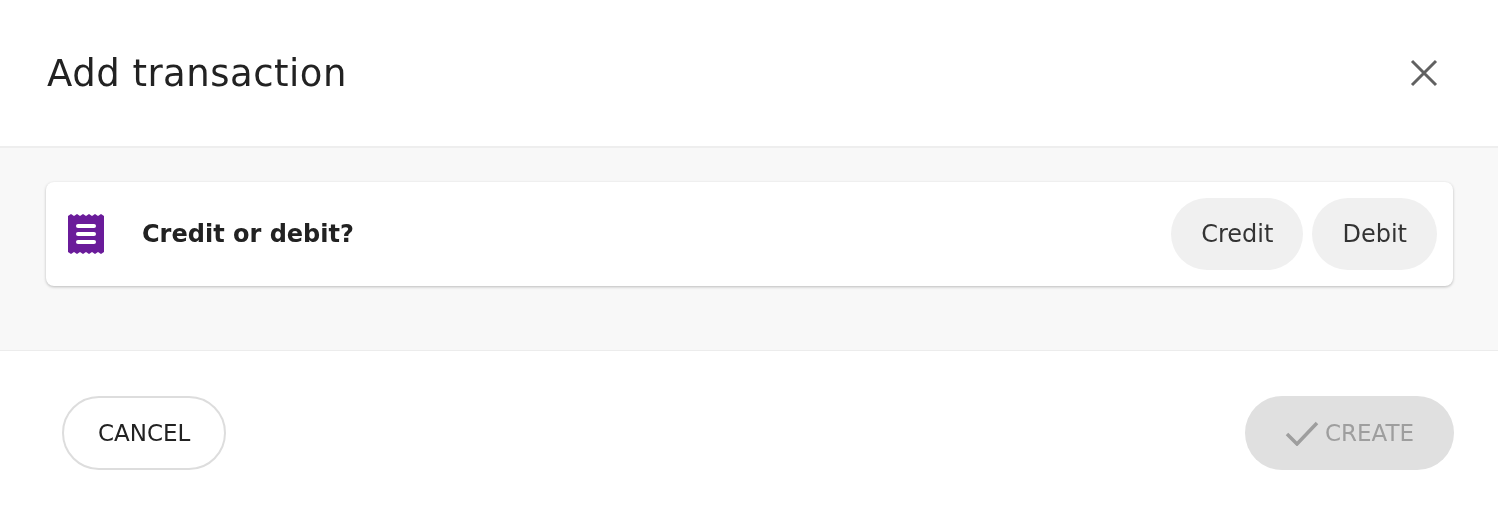 This screenshot has height=514, width=1498. Describe the element at coordinates (197, 73) in the screenshot. I see `dialog-title: Add transaction` at that location.